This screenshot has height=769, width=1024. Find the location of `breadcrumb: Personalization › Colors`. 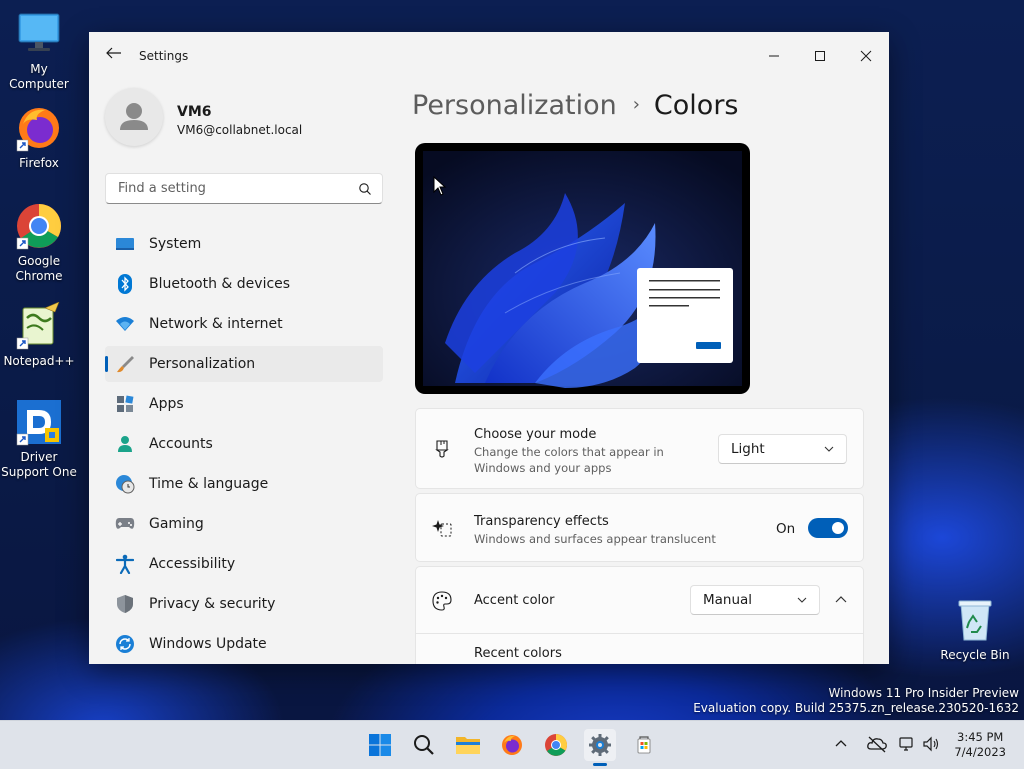

breadcrumb: Personalization › Colors is located at coordinates (575, 105).